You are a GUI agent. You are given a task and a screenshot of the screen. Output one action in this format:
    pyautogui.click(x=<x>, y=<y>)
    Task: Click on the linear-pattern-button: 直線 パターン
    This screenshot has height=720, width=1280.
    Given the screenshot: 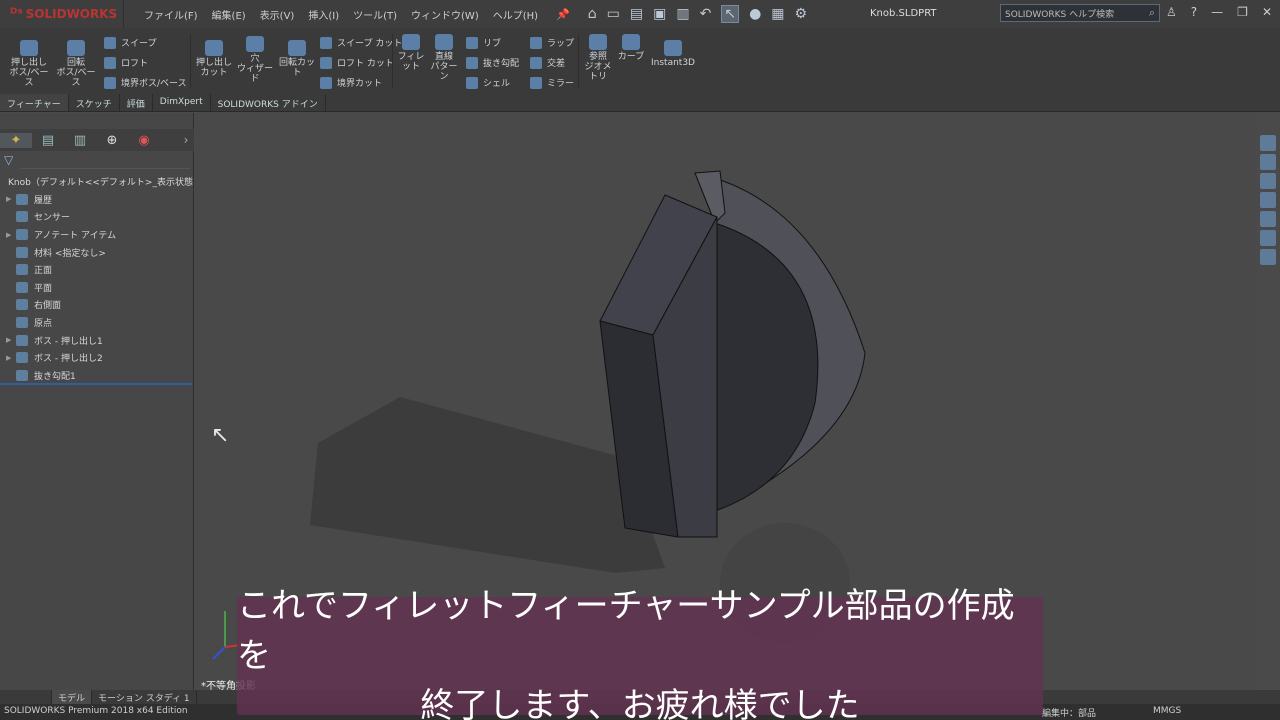 What is the action you would take?
    pyautogui.click(x=444, y=58)
    